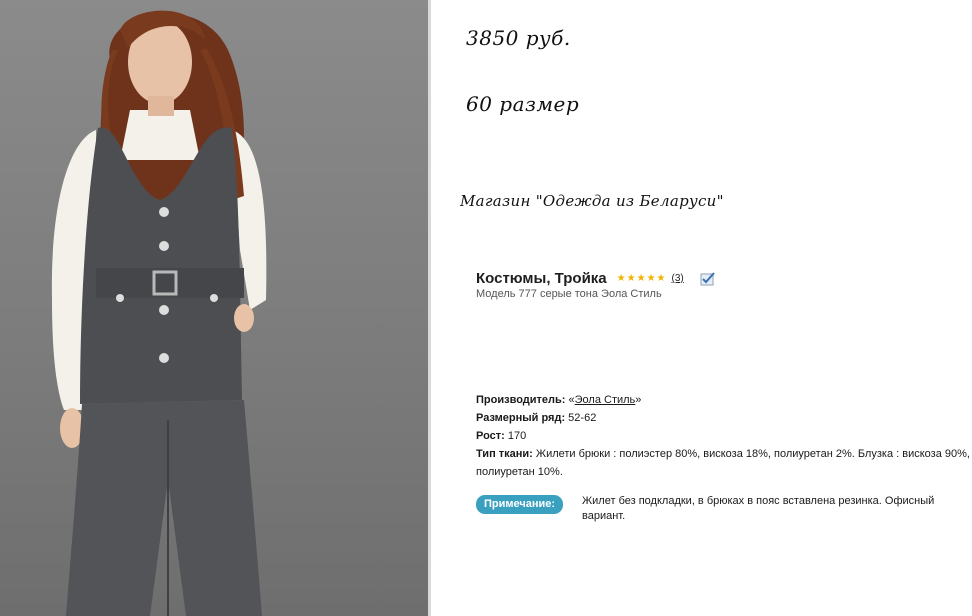  Describe the element at coordinates (605, 400) in the screenshot. I see `manufacturer-link: Эола Стиль` at that location.